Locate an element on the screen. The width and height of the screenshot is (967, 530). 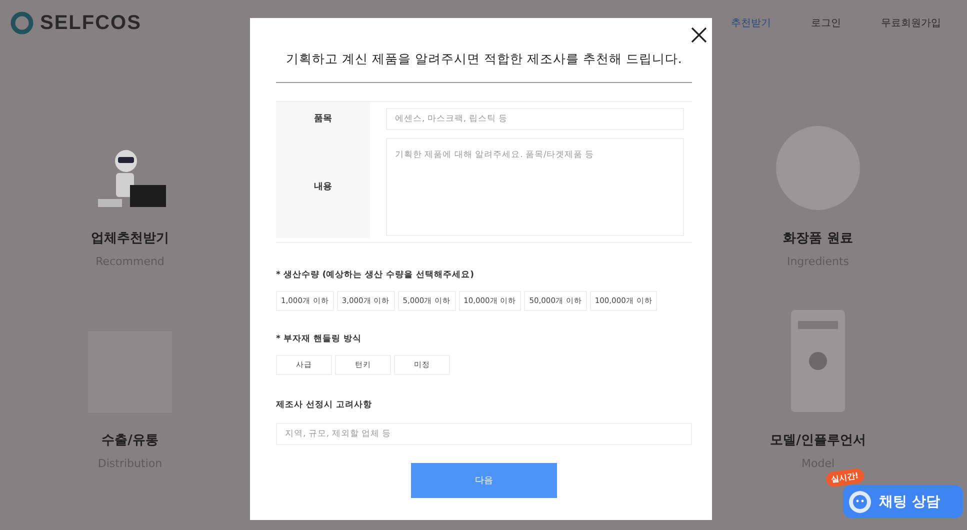
ring-logo-icon is located at coordinates (22, 23).